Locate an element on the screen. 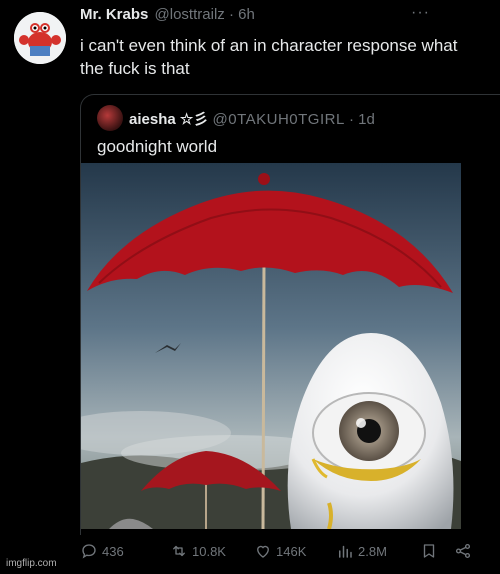 The image size is (500, 574). views-count: 2.8M is located at coordinates (372, 551).